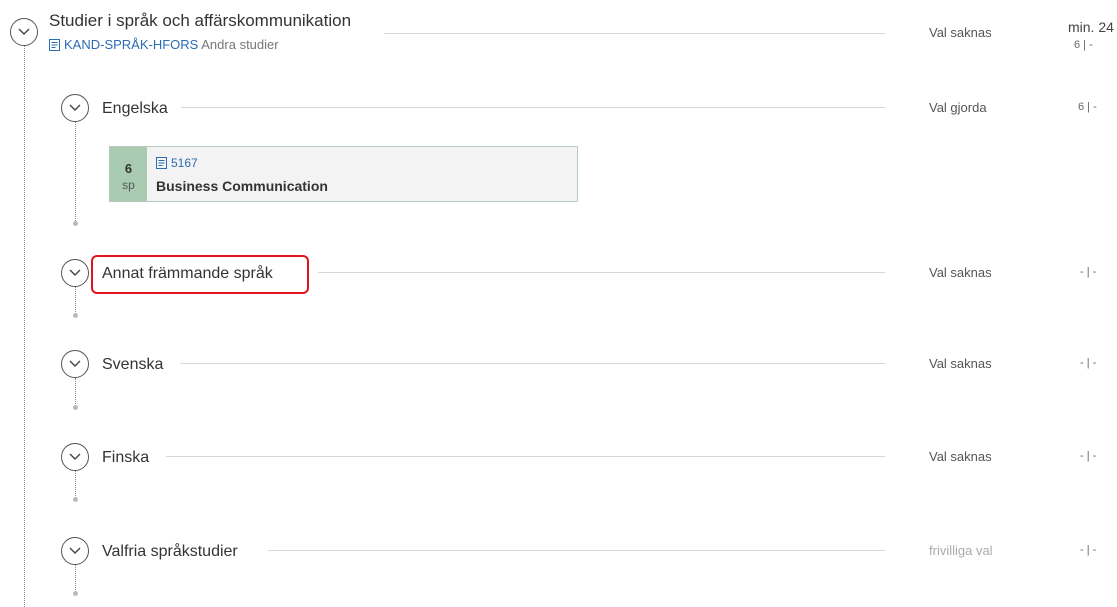  What do you see at coordinates (1087, 107) in the screenshot?
I see `group-credits: 6 | -` at bounding box center [1087, 107].